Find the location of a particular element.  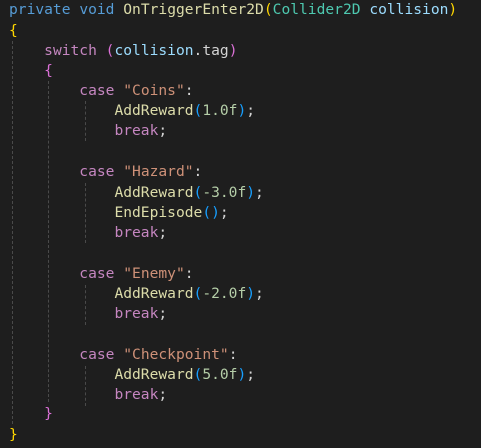

code-line-call: AddReward(-3.0f); is located at coordinates (136, 193).